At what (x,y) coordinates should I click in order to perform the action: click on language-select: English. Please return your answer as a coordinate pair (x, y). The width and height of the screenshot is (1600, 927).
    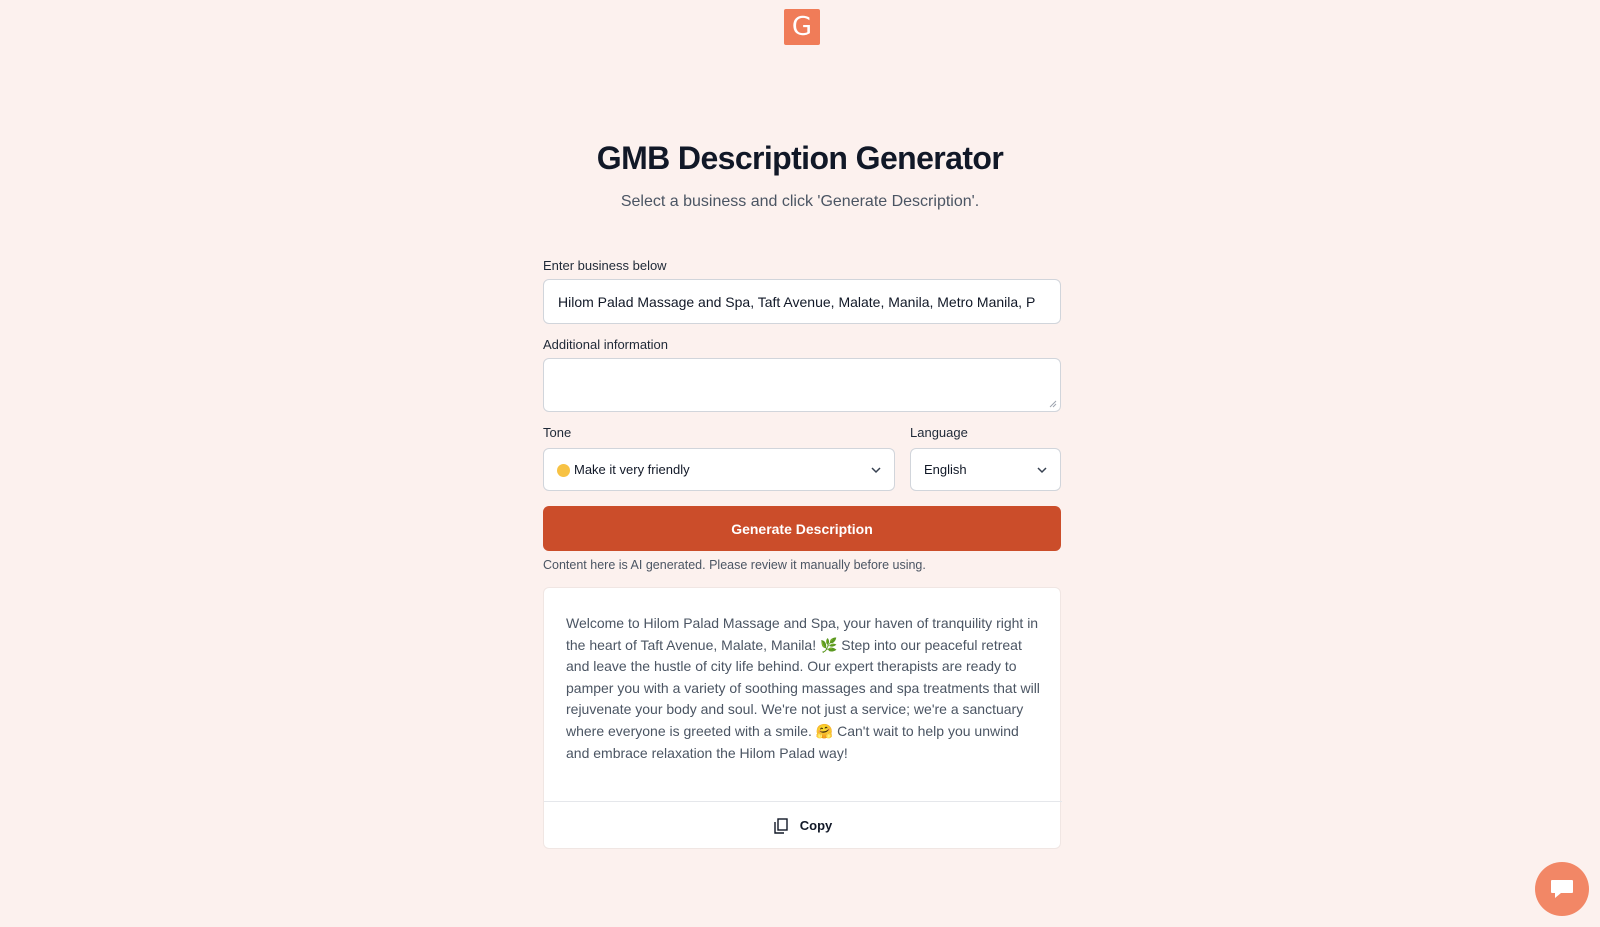
    Looking at the image, I should click on (985, 469).